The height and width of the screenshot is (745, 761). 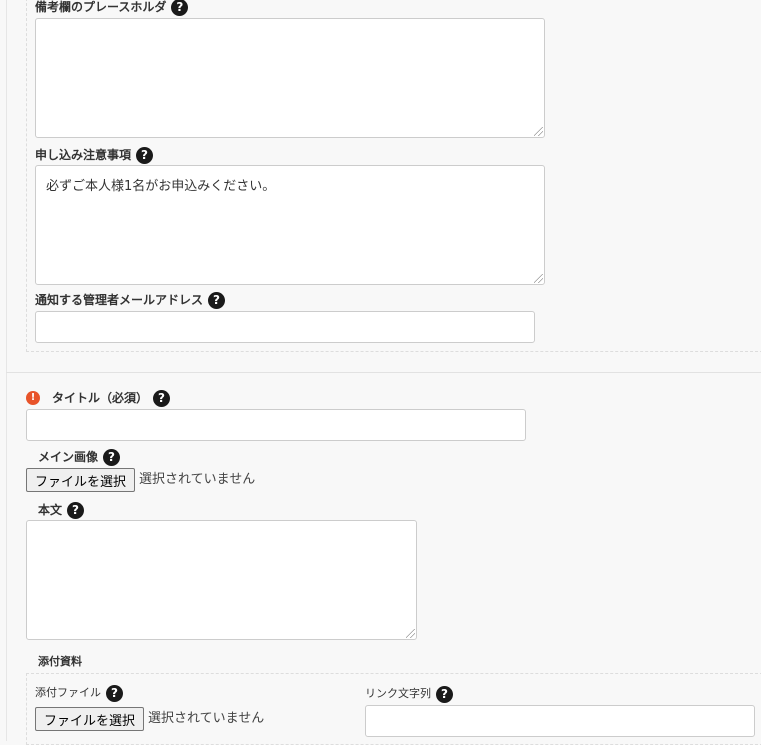 What do you see at coordinates (221, 580) in the screenshot?
I see `body-textarea` at bounding box center [221, 580].